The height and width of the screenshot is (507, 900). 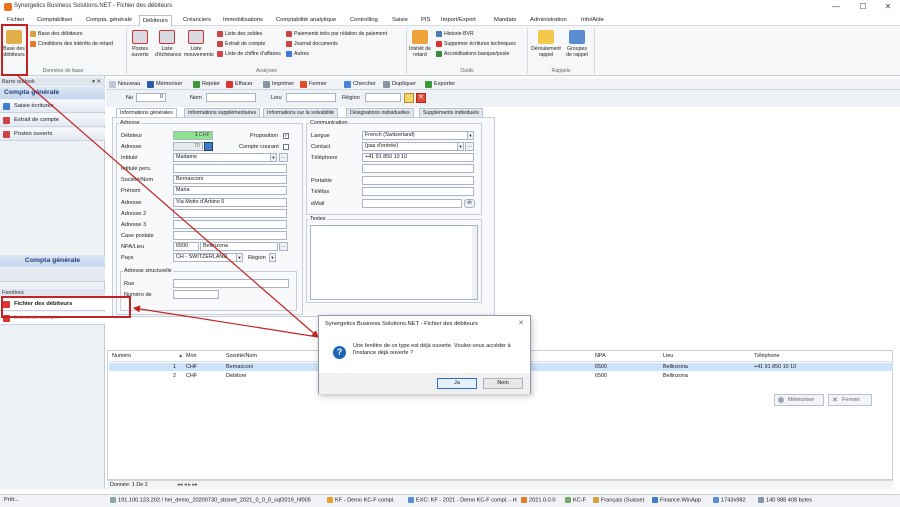 I want to click on dialog-close-button: ✕, so click(x=521, y=323).